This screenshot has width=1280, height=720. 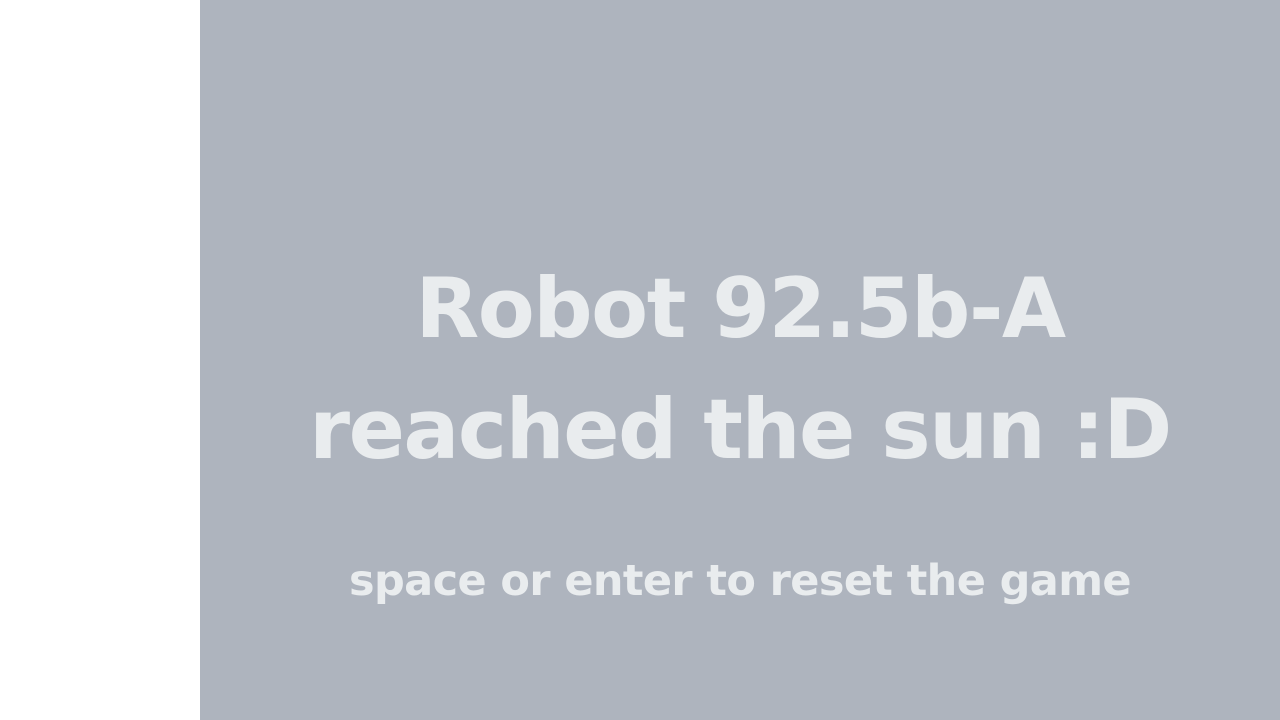 What do you see at coordinates (740, 429) in the screenshot?
I see `end-message-line-2: reached the sun :D` at bounding box center [740, 429].